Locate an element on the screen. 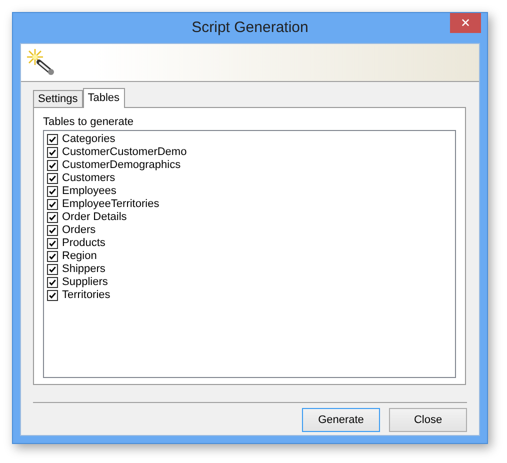  table-name: Suppliers is located at coordinates (85, 282).